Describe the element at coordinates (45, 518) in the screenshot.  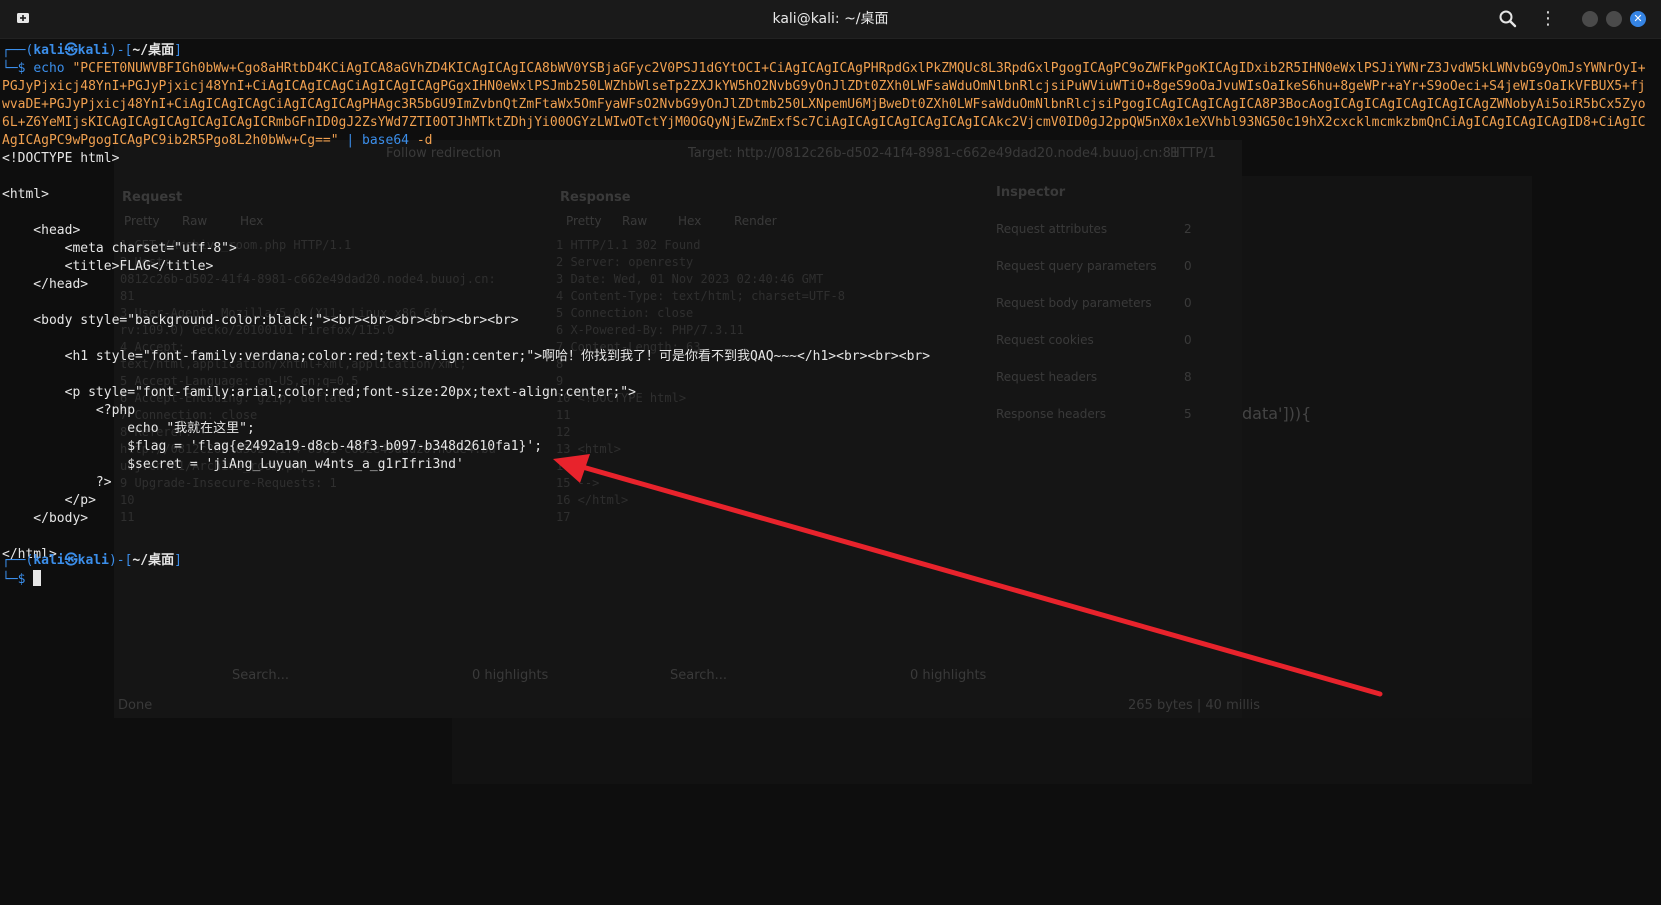
I see `output-line: </body>` at that location.